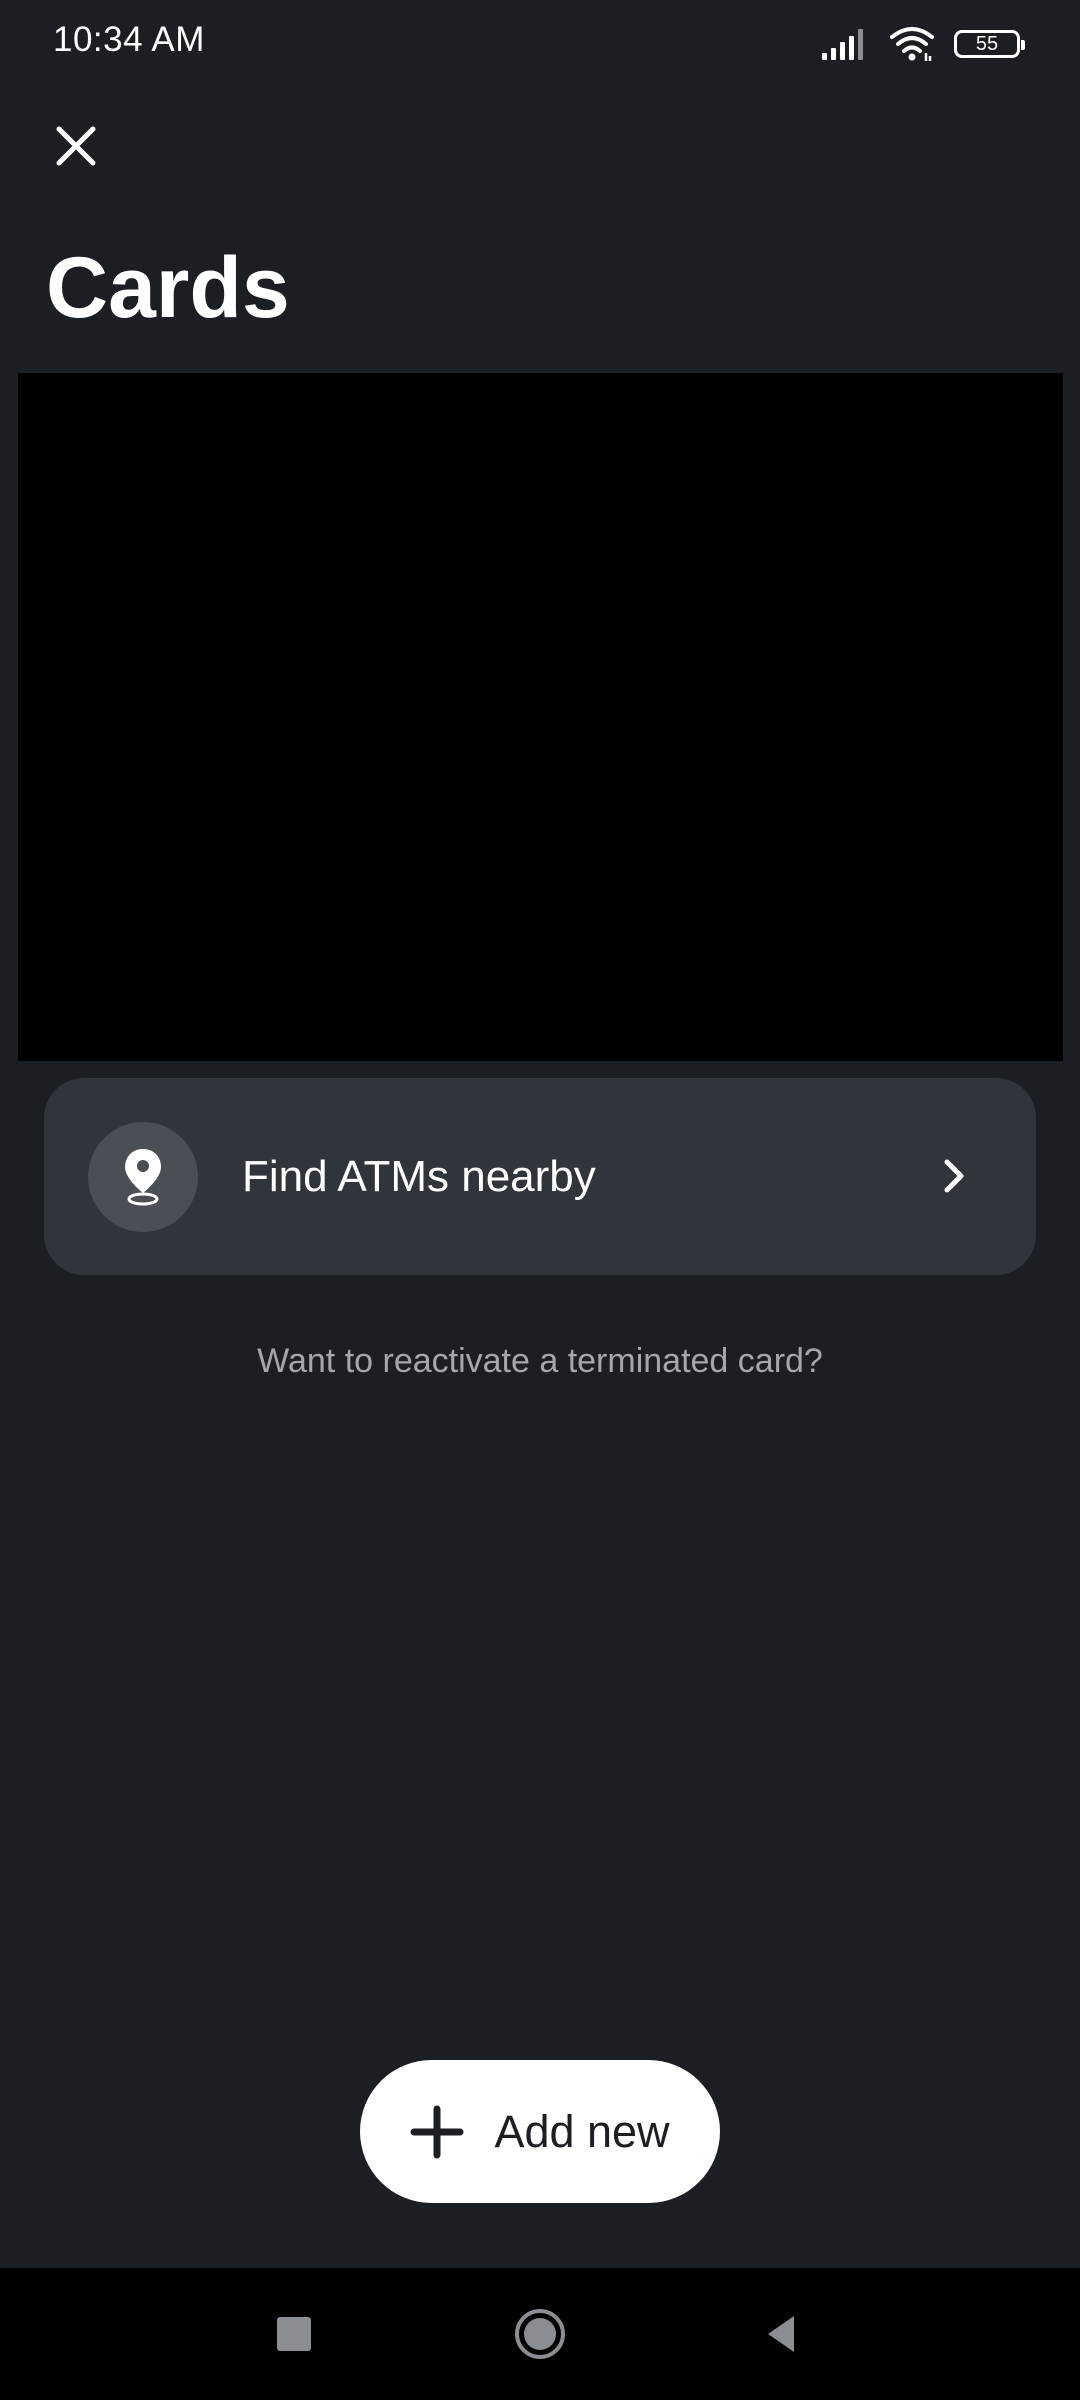 This screenshot has height=2400, width=1080. I want to click on close-icon, so click(76, 146).